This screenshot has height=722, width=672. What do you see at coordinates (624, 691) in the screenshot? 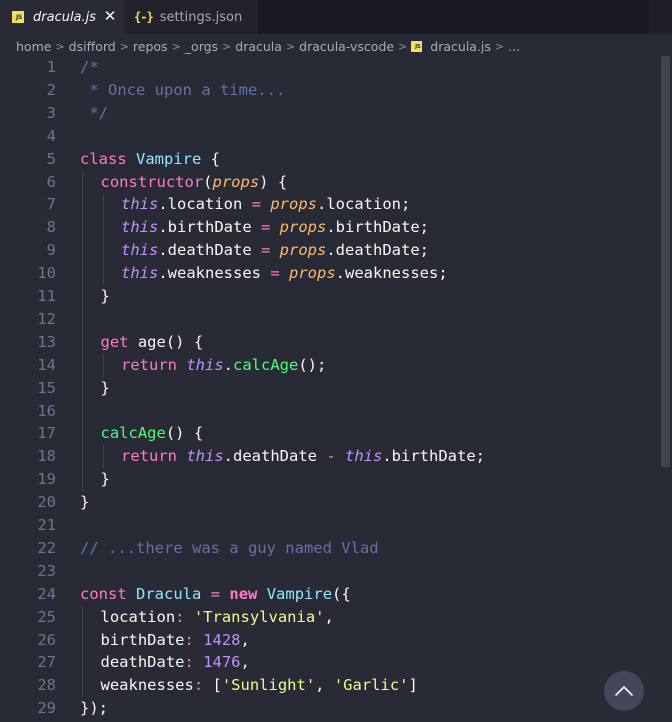
I see `scroll-to-top-button` at bounding box center [624, 691].